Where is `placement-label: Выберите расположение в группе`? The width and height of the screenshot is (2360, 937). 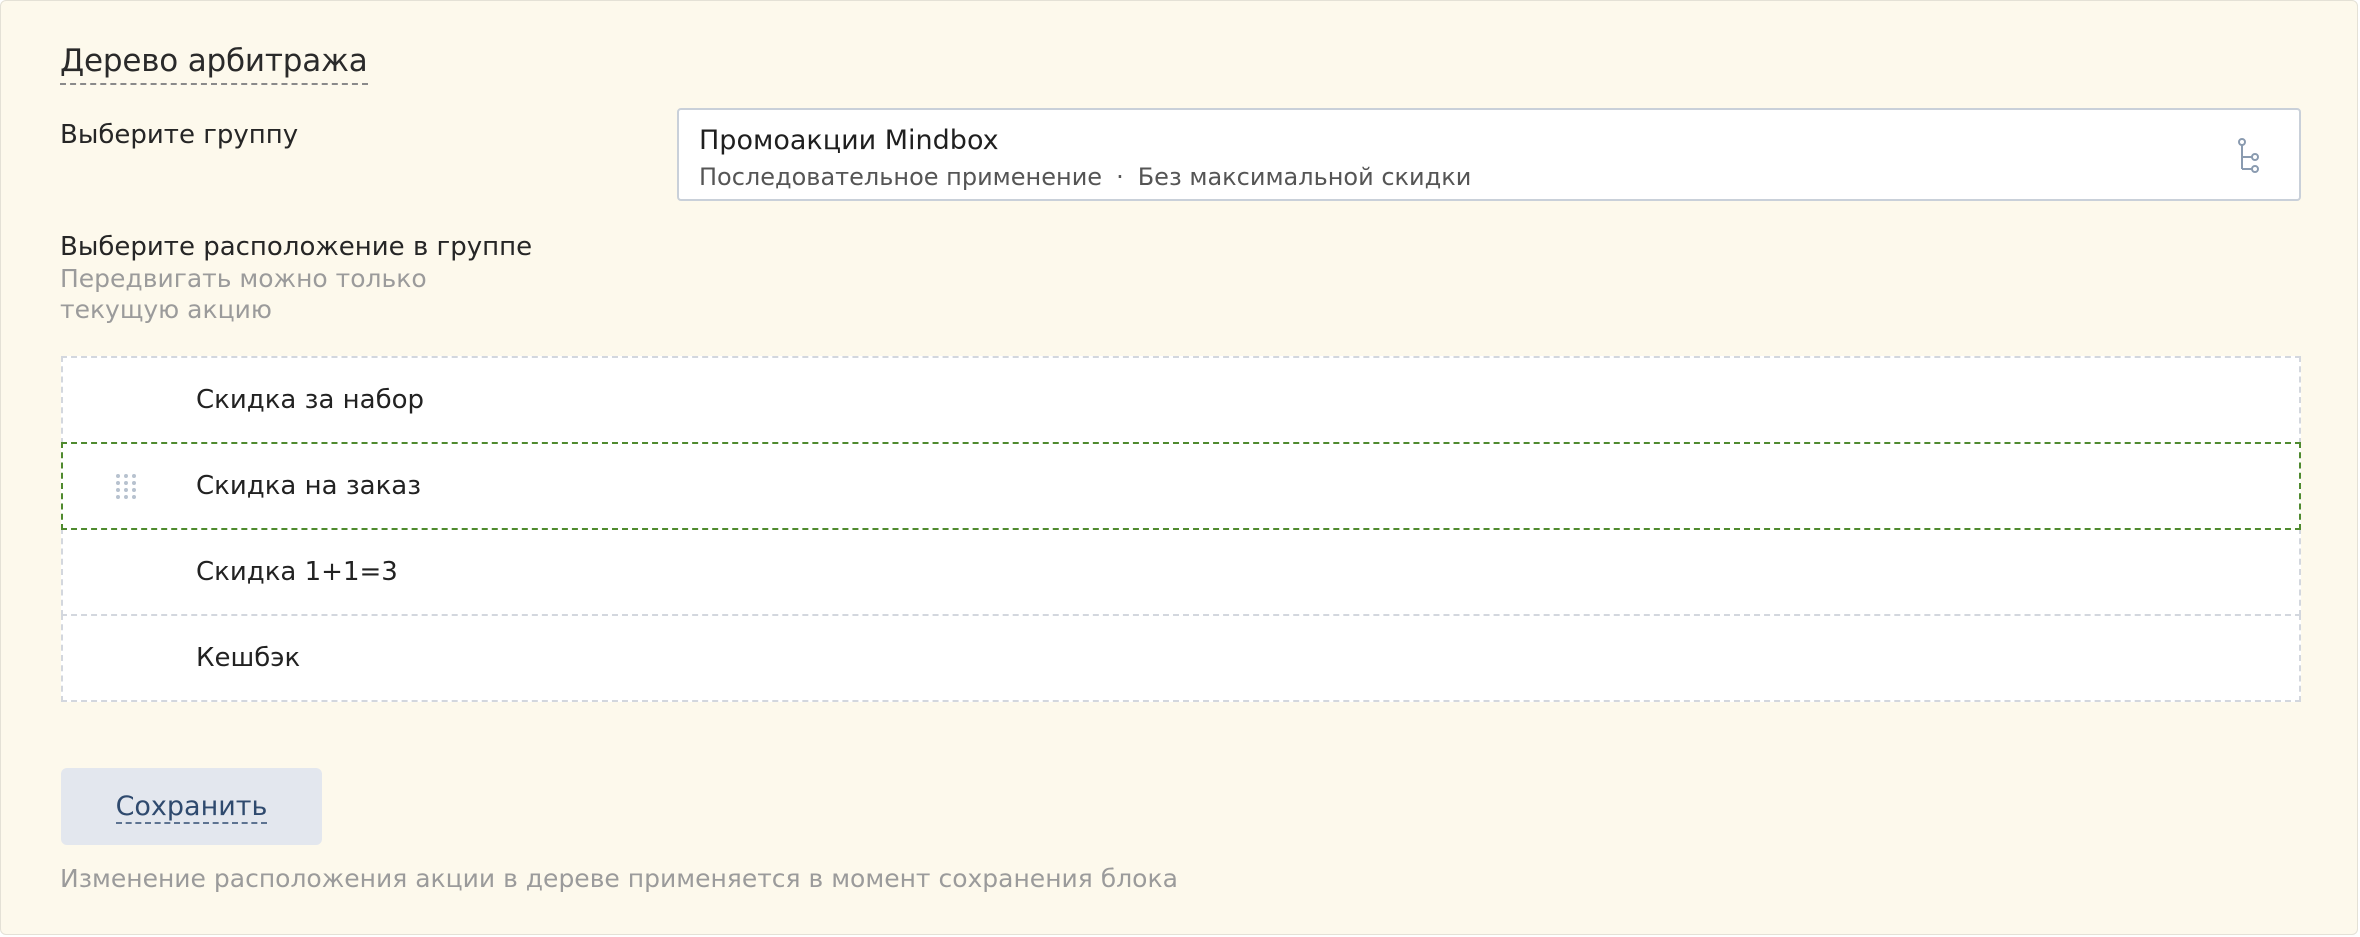 placement-label: Выберите расположение в группе is located at coordinates (296, 247).